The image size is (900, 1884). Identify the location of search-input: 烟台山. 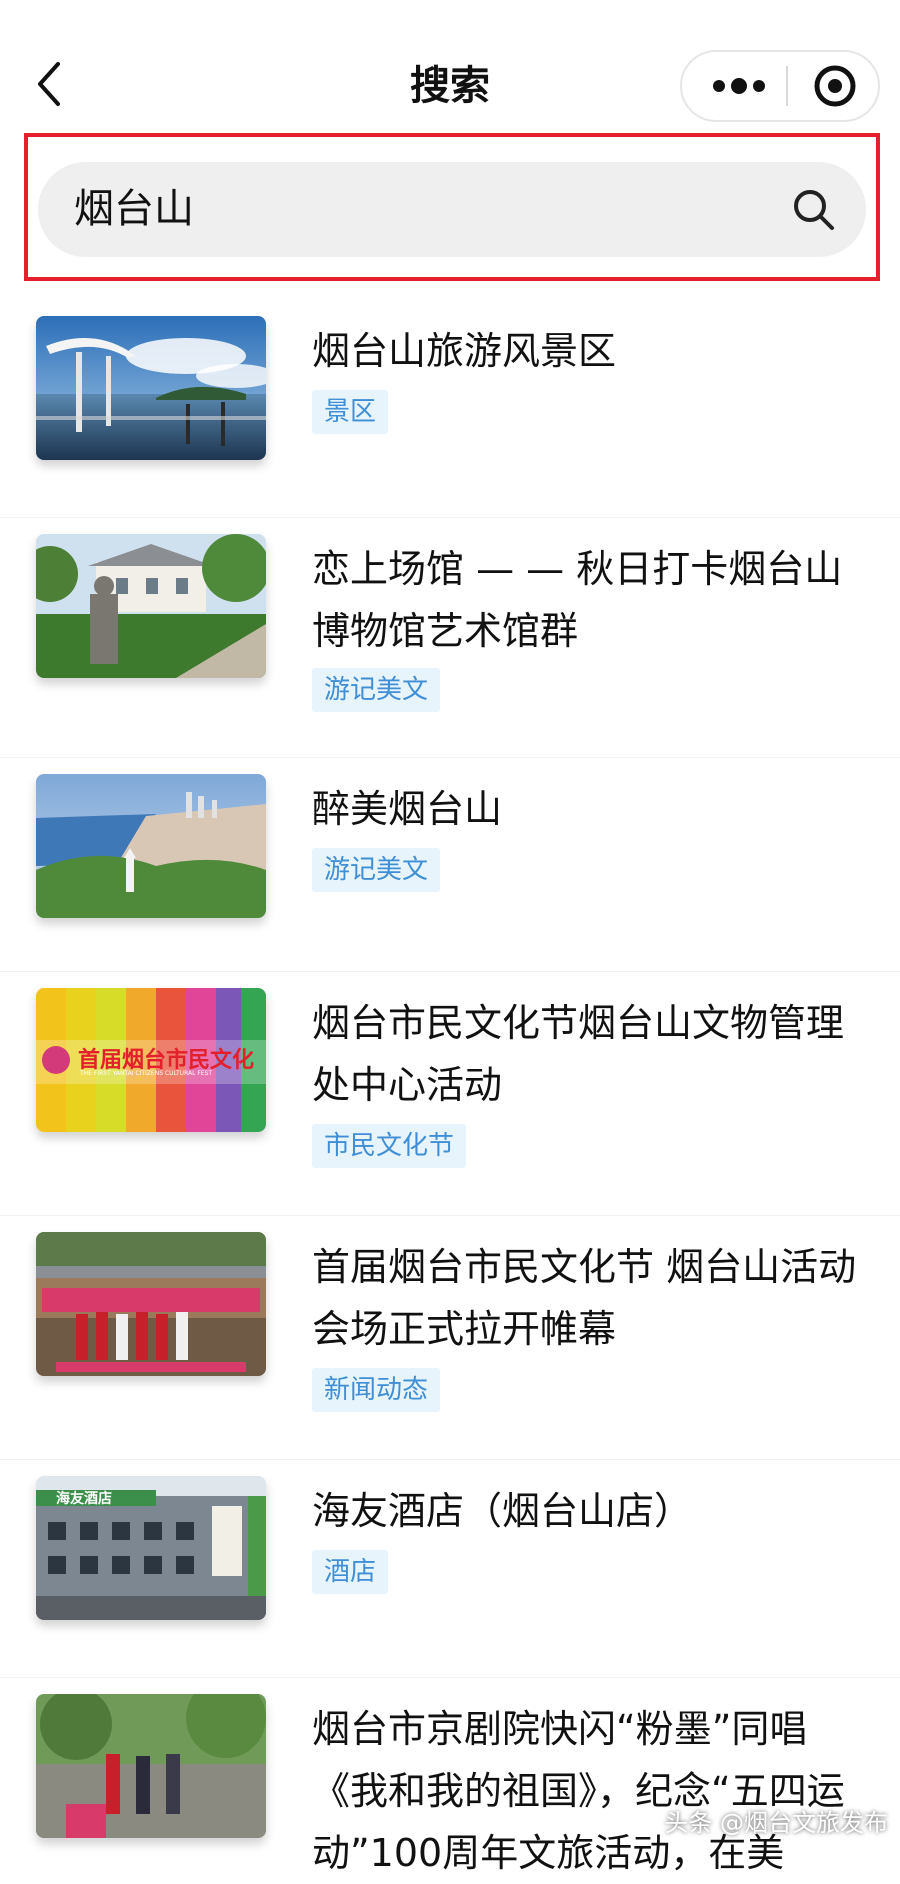
(424, 209).